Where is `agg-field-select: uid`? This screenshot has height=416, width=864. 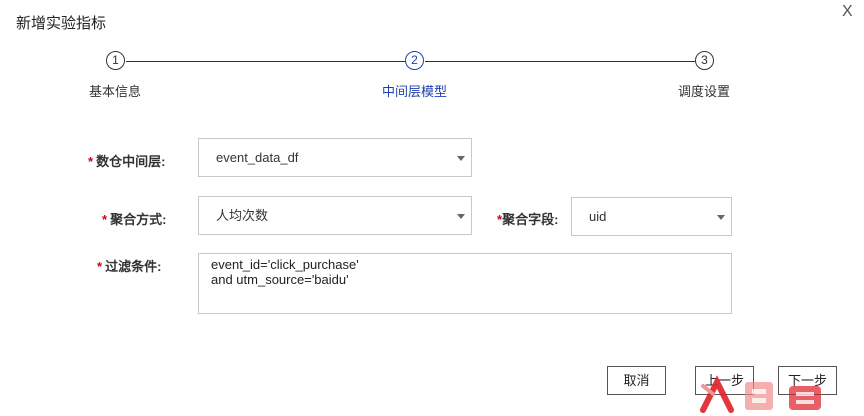 agg-field-select: uid is located at coordinates (651, 216).